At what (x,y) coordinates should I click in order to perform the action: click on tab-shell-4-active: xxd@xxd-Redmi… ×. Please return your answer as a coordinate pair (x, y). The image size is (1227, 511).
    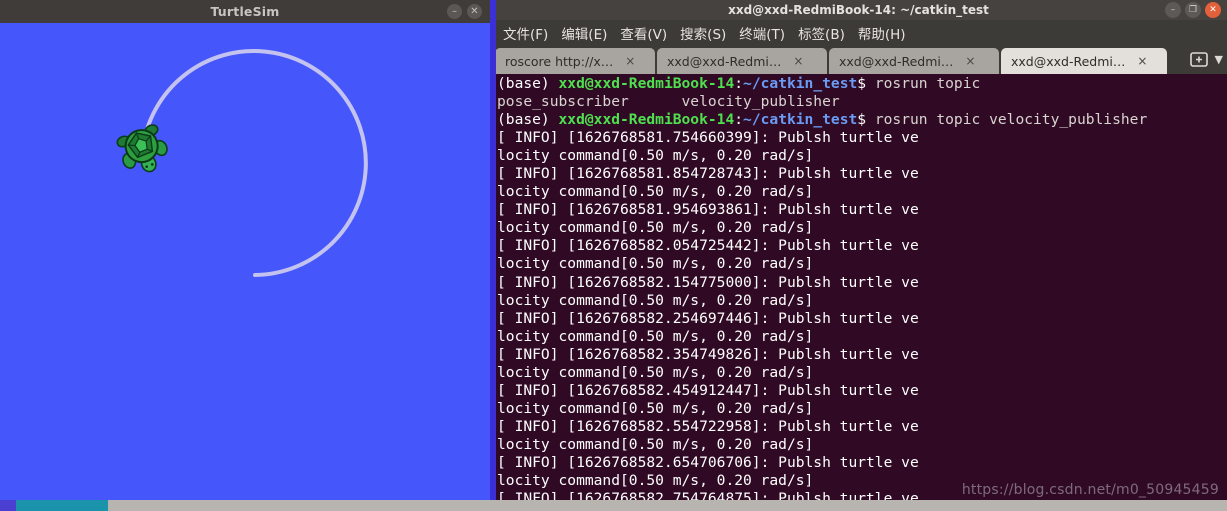
    Looking at the image, I should click on (1084, 61).